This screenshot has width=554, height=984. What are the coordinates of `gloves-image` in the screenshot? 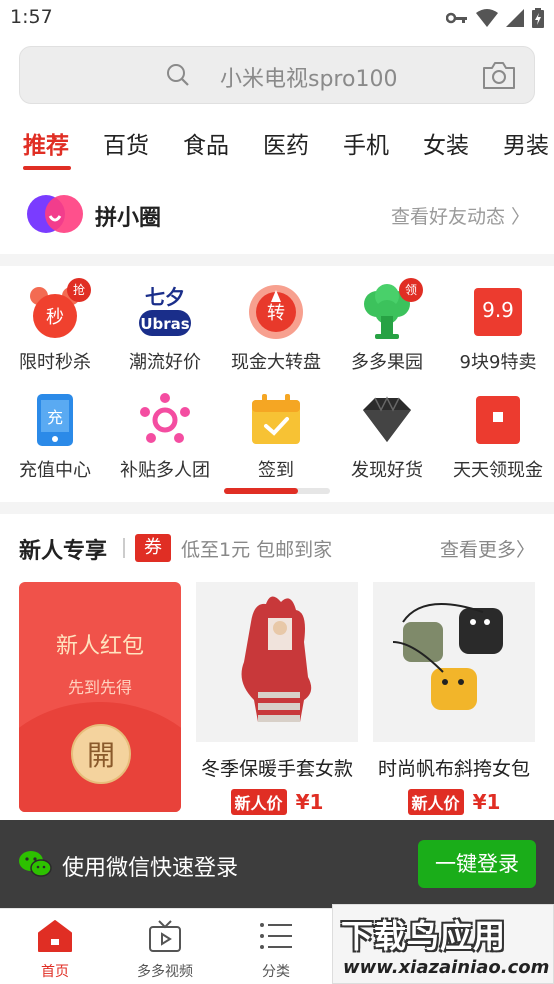 It's located at (277, 662).